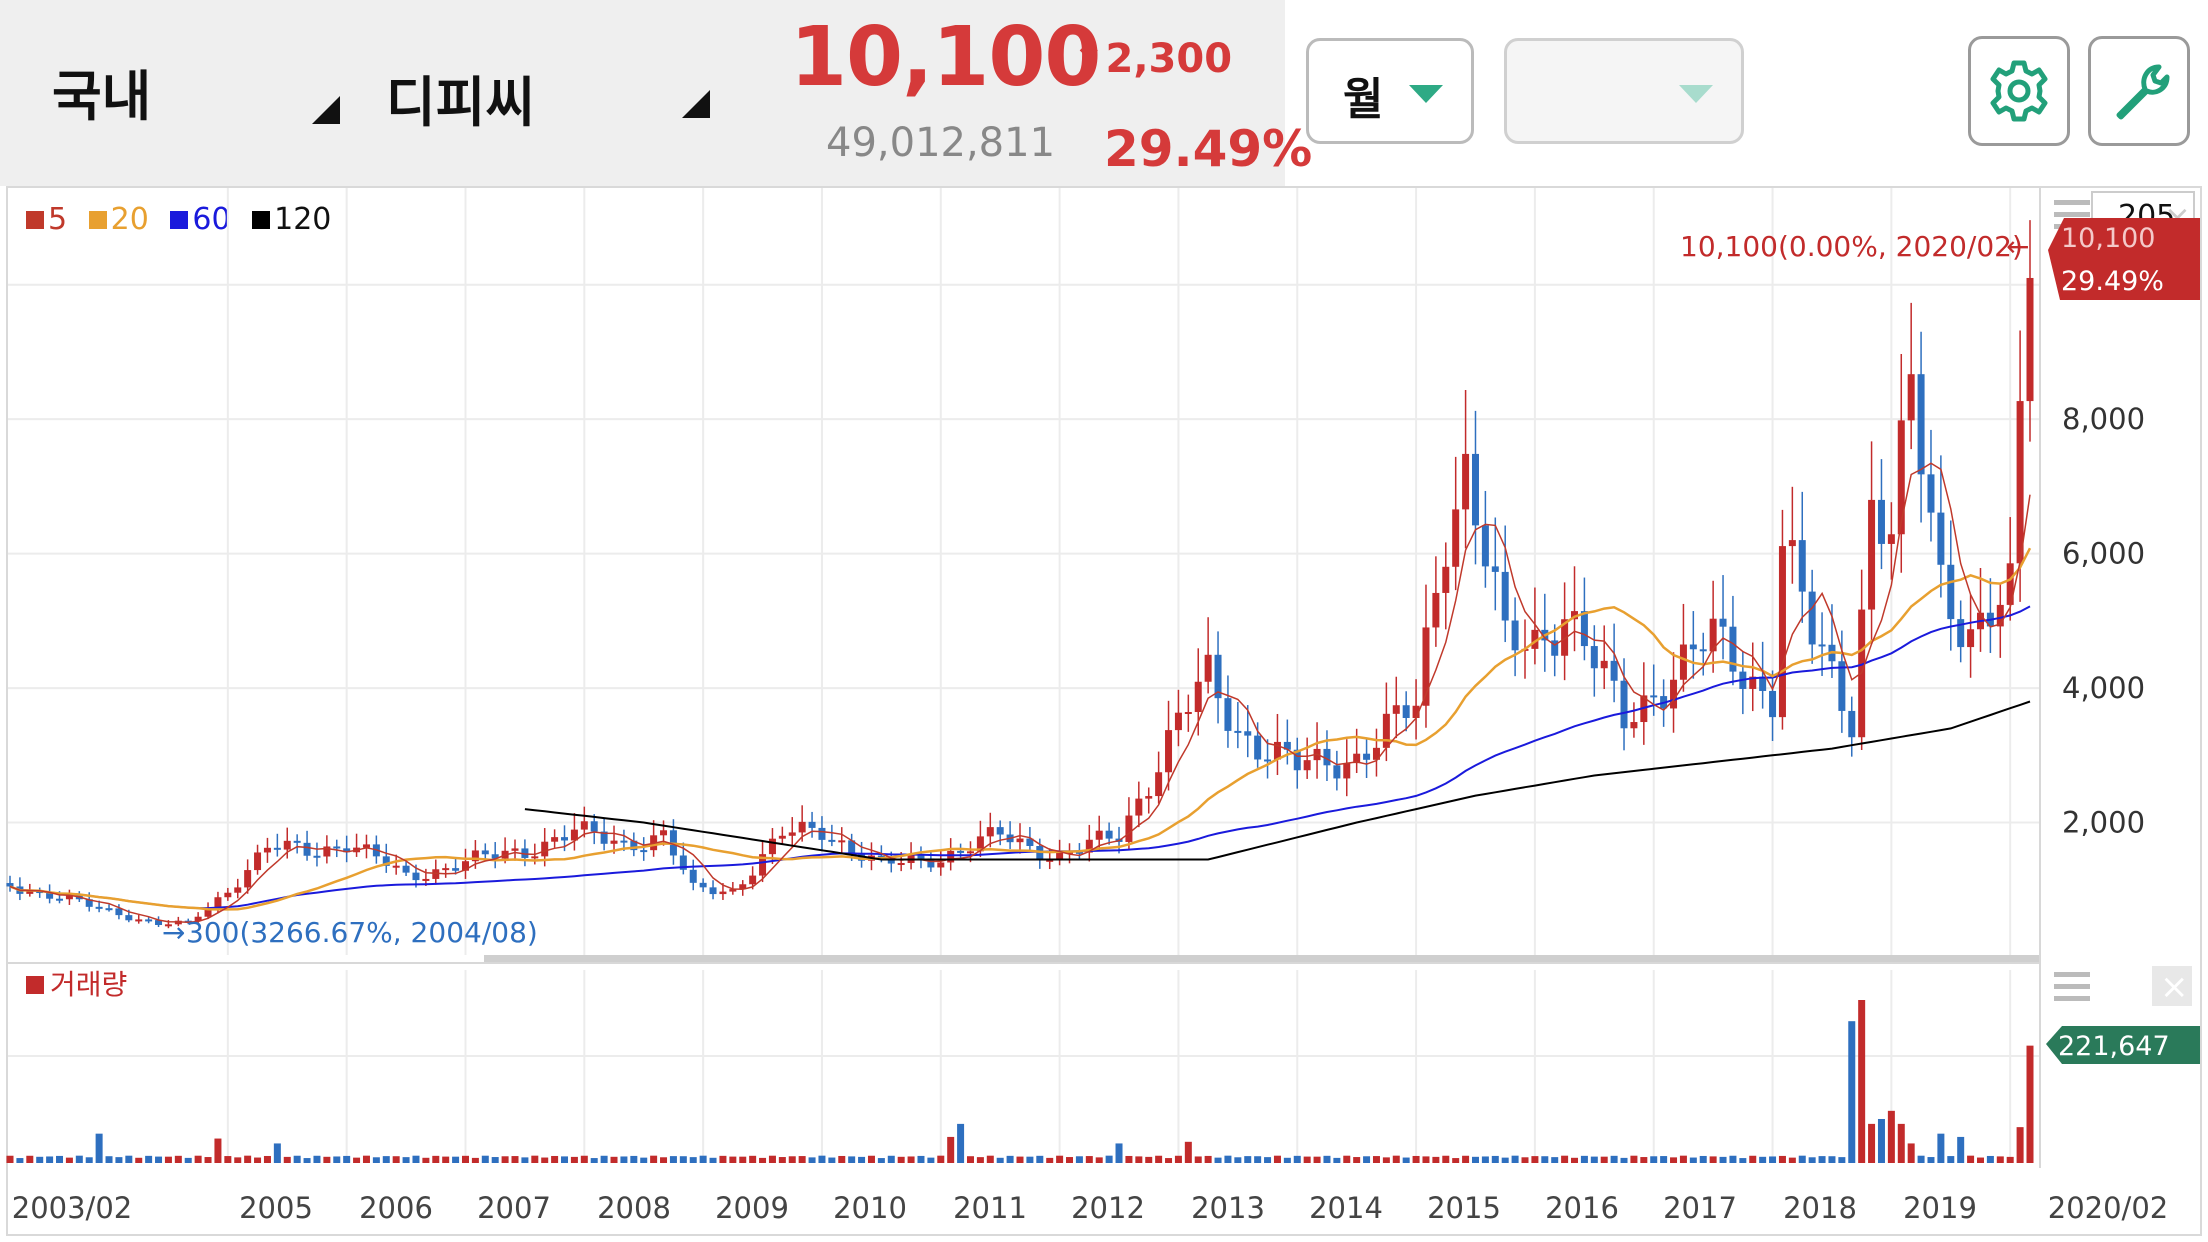  I want to click on change-value: 2,300, so click(1169, 59).